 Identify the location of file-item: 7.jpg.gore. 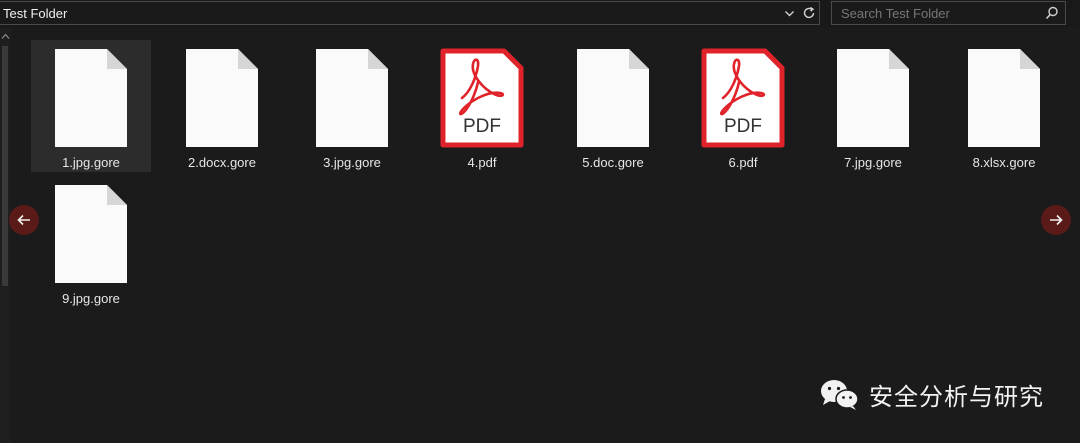
(873, 106).